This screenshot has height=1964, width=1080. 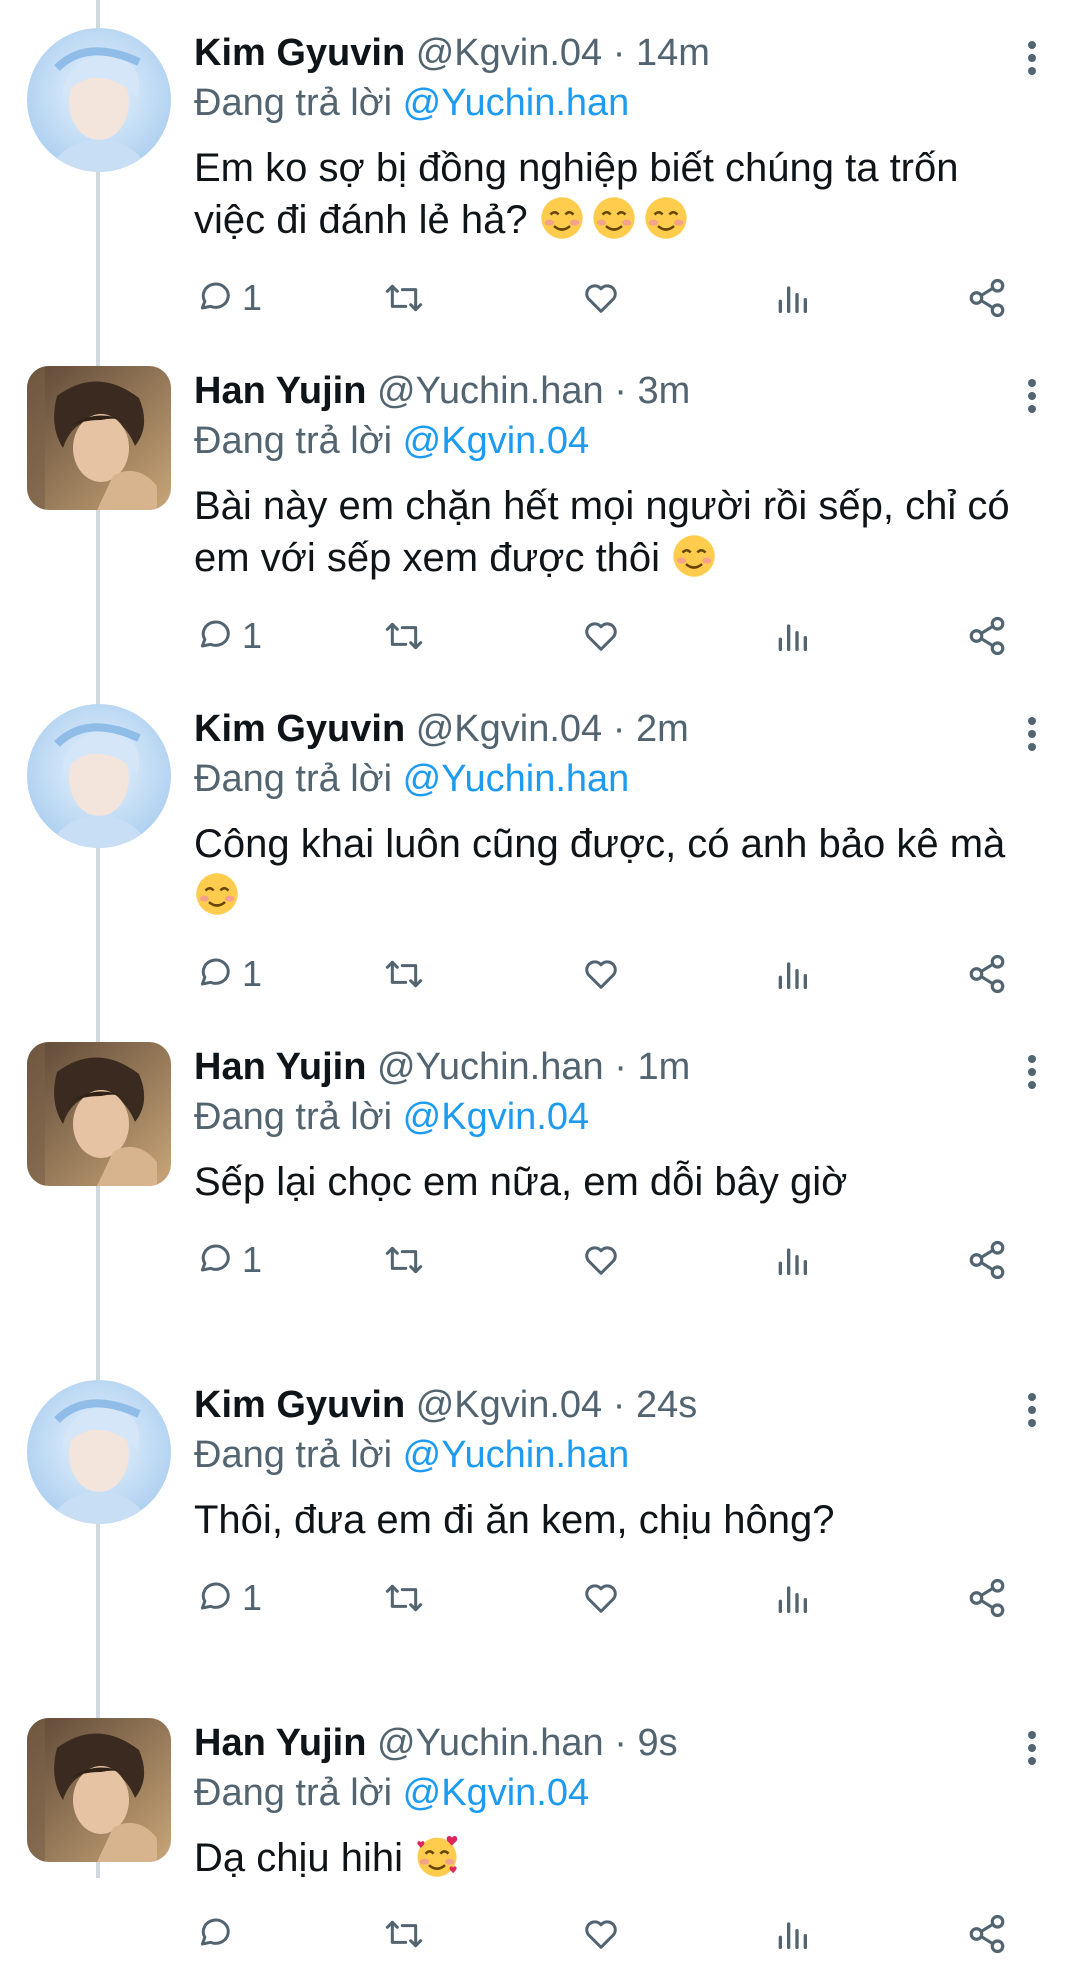 What do you see at coordinates (663, 391) in the screenshot?
I see `timestamp: 3m` at bounding box center [663, 391].